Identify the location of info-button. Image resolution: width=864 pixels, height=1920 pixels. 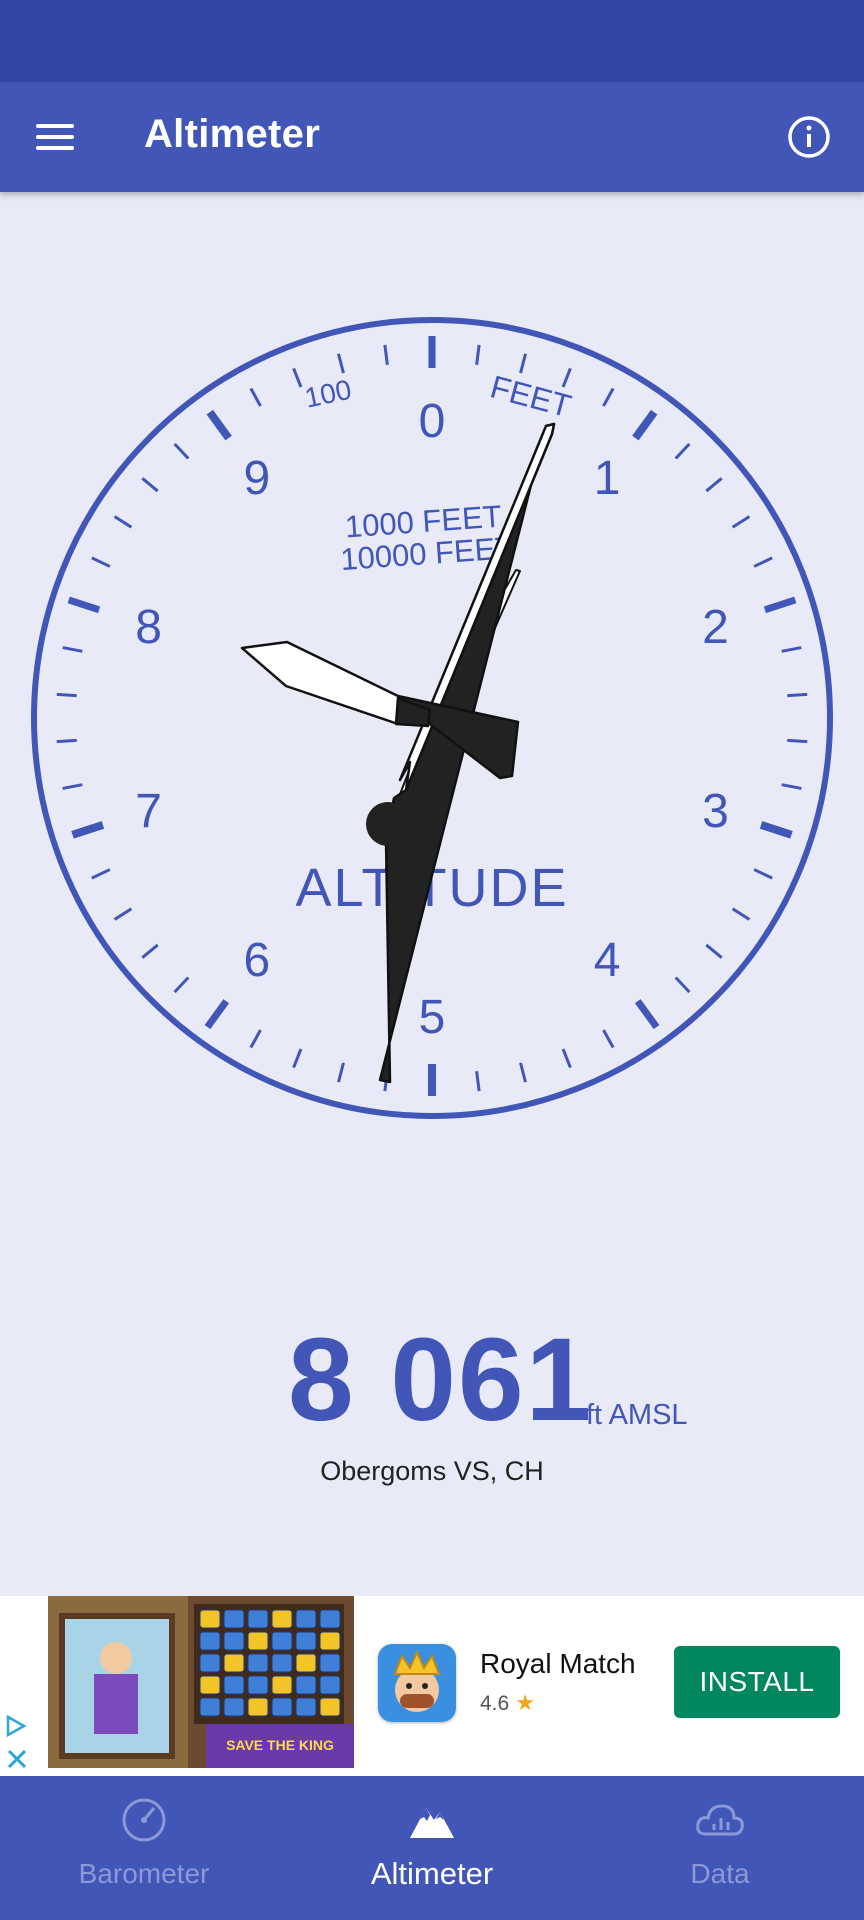
(809, 137).